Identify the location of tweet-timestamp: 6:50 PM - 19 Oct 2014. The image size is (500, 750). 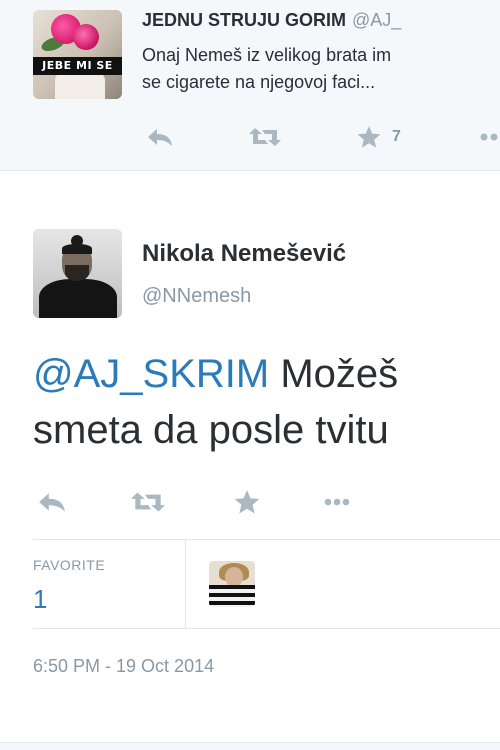
(123, 666).